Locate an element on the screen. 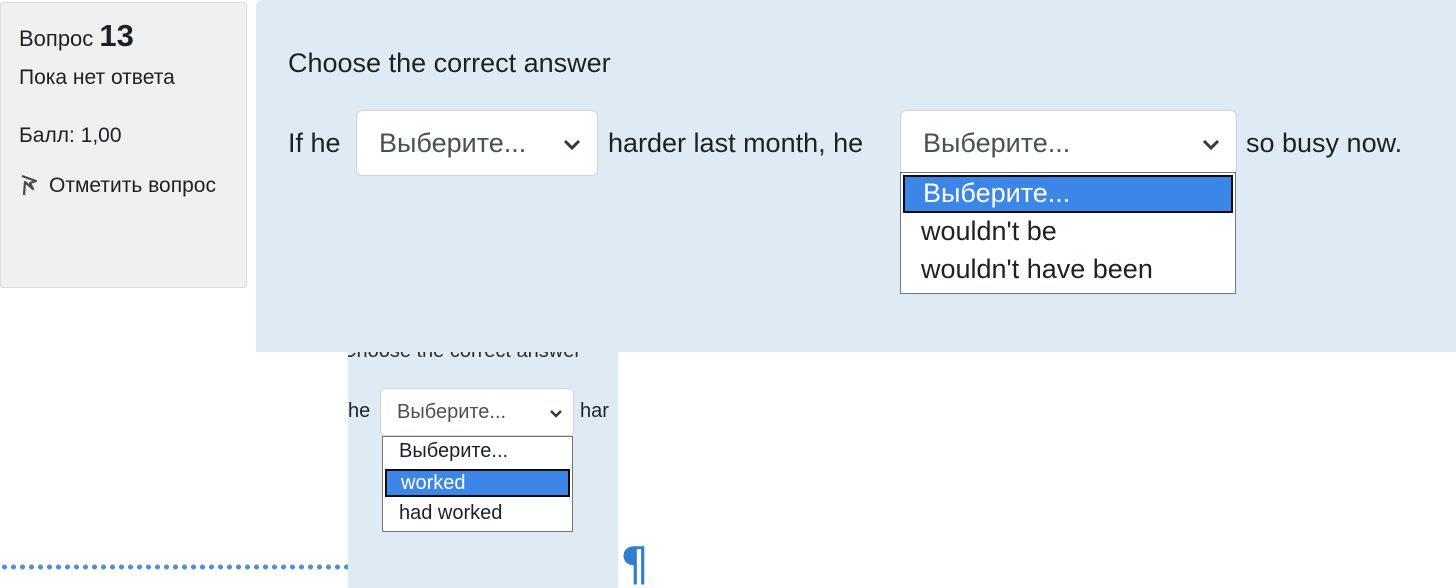  dropdown-option: had worked is located at coordinates (477, 514).